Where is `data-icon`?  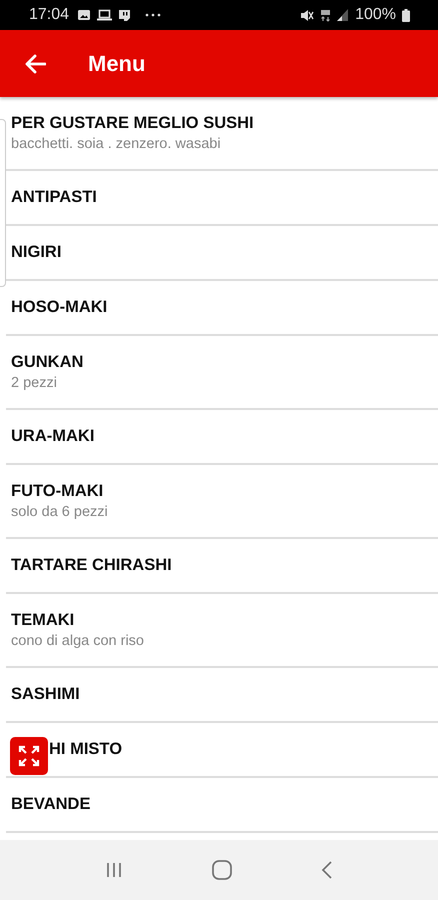 data-icon is located at coordinates (326, 15).